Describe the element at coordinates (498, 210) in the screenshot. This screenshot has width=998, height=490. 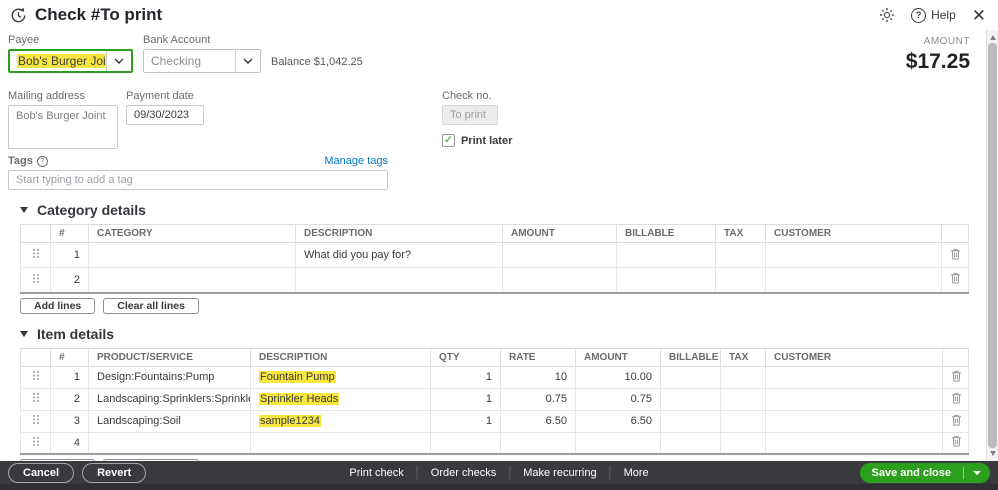
I see `category-details-toggle: Category details` at that location.